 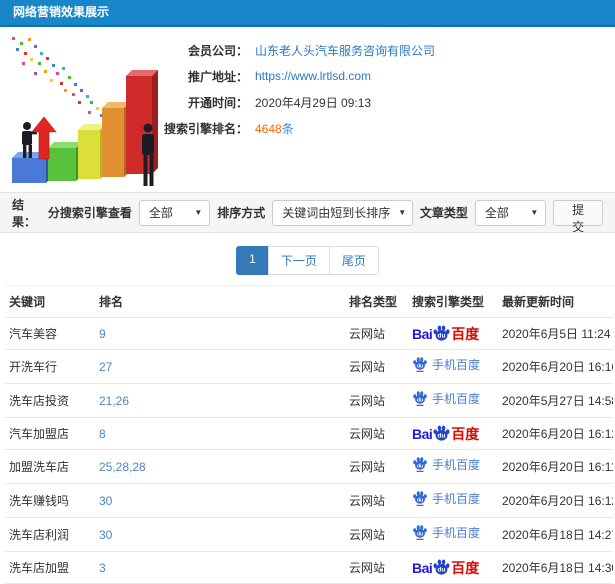 What do you see at coordinates (313, 76) in the screenshot?
I see `promo-url-link: https://www.lrtlsd.com` at bounding box center [313, 76].